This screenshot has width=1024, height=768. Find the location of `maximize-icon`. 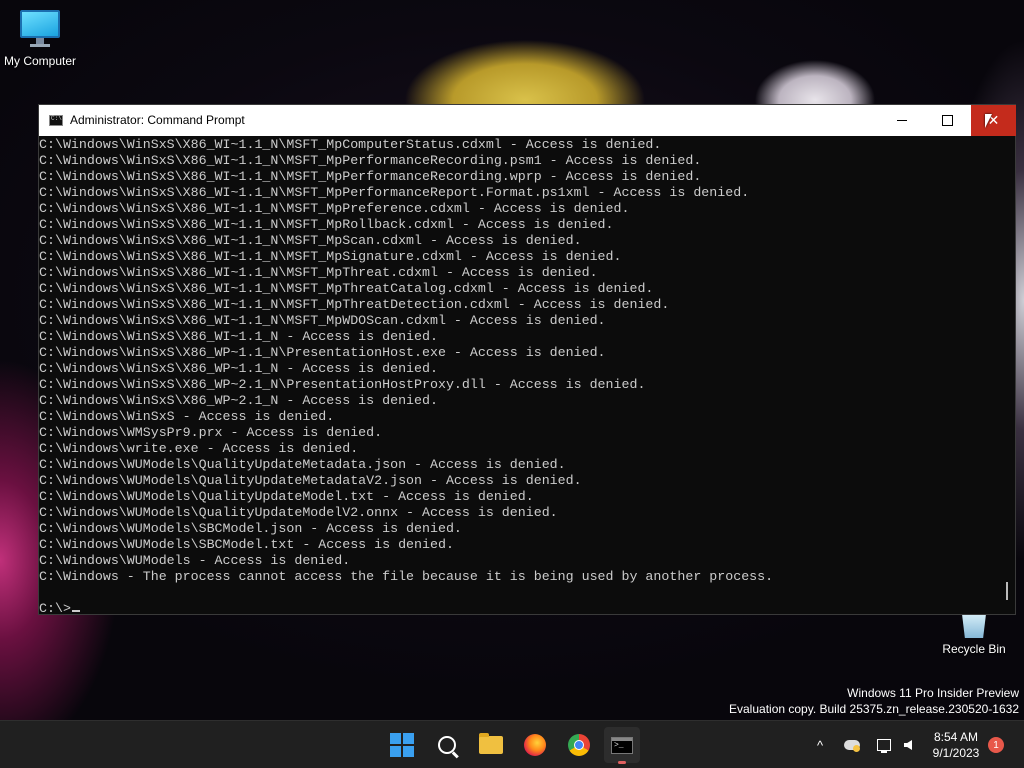

maximize-icon is located at coordinates (947, 120).